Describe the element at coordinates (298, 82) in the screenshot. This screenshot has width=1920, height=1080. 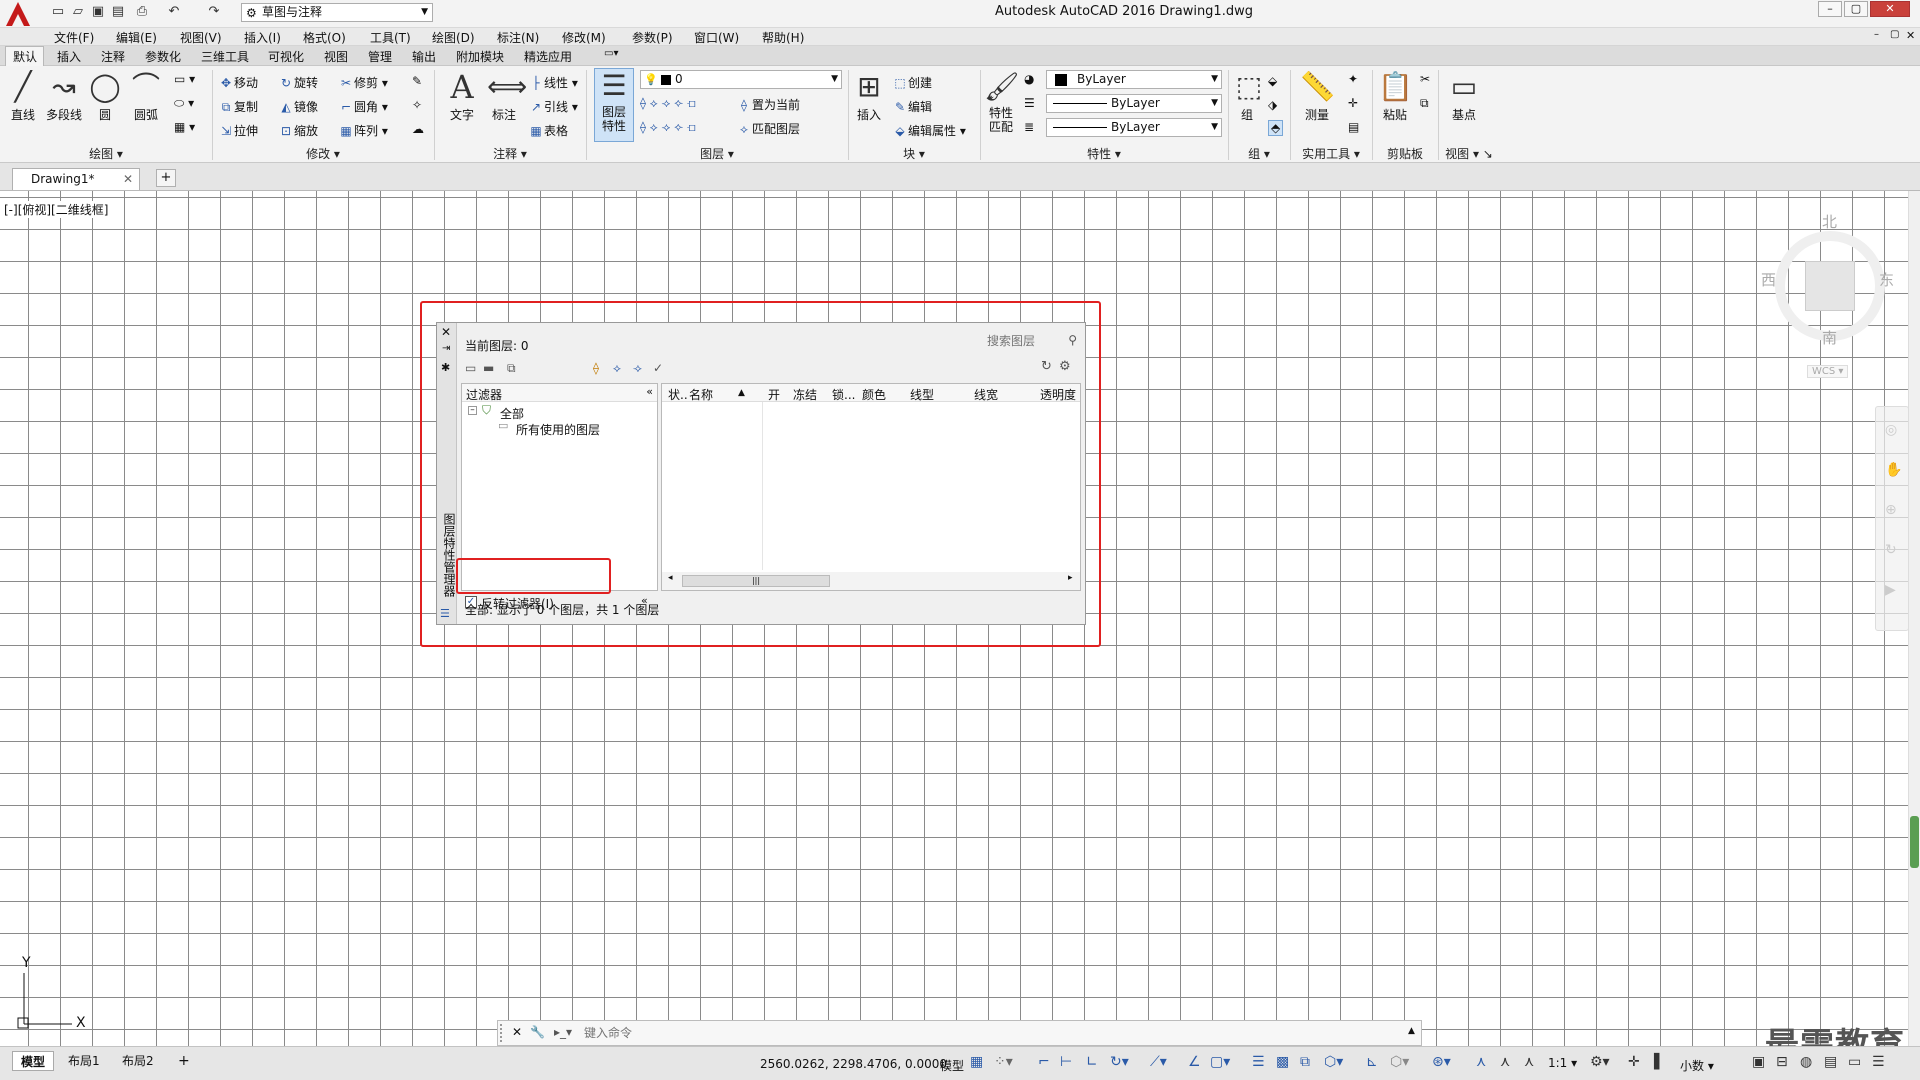
I see `rotate-button: ↻ 旋转` at that location.